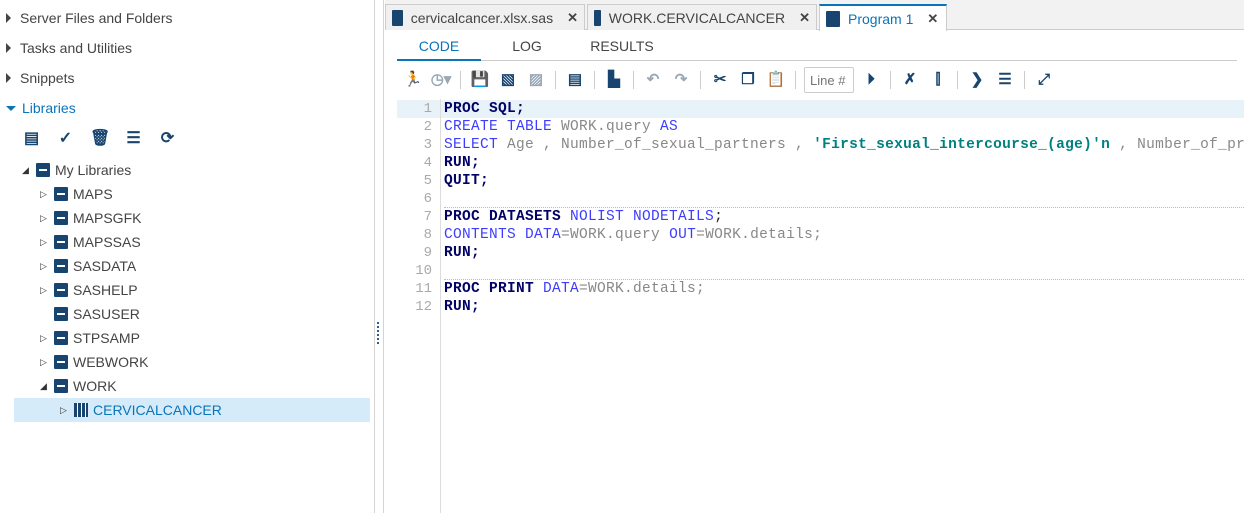 This screenshot has height=513, width=1244. I want to click on tree-library-sashelp: ▷ SASHELP, so click(89, 290).